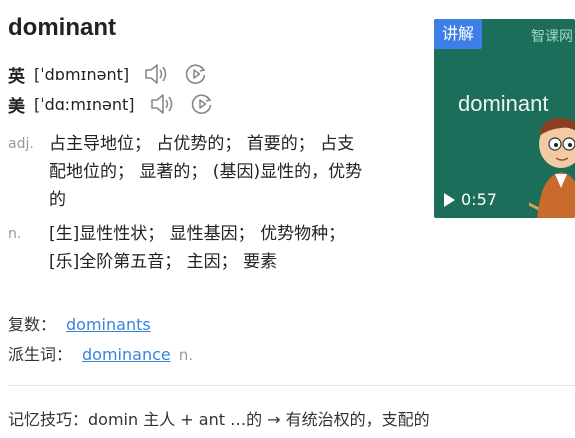 This screenshot has width=575, height=438. What do you see at coordinates (40, 354) in the screenshot?
I see `form-label: 派生词：` at bounding box center [40, 354].